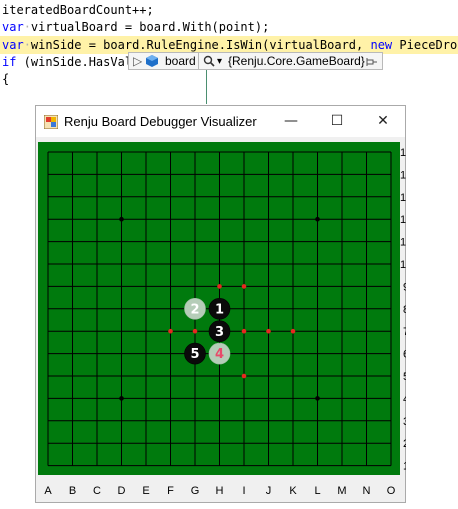 The height and width of the screenshot is (509, 458). What do you see at coordinates (317, 491) in the screenshot?
I see `column-label: L` at bounding box center [317, 491].